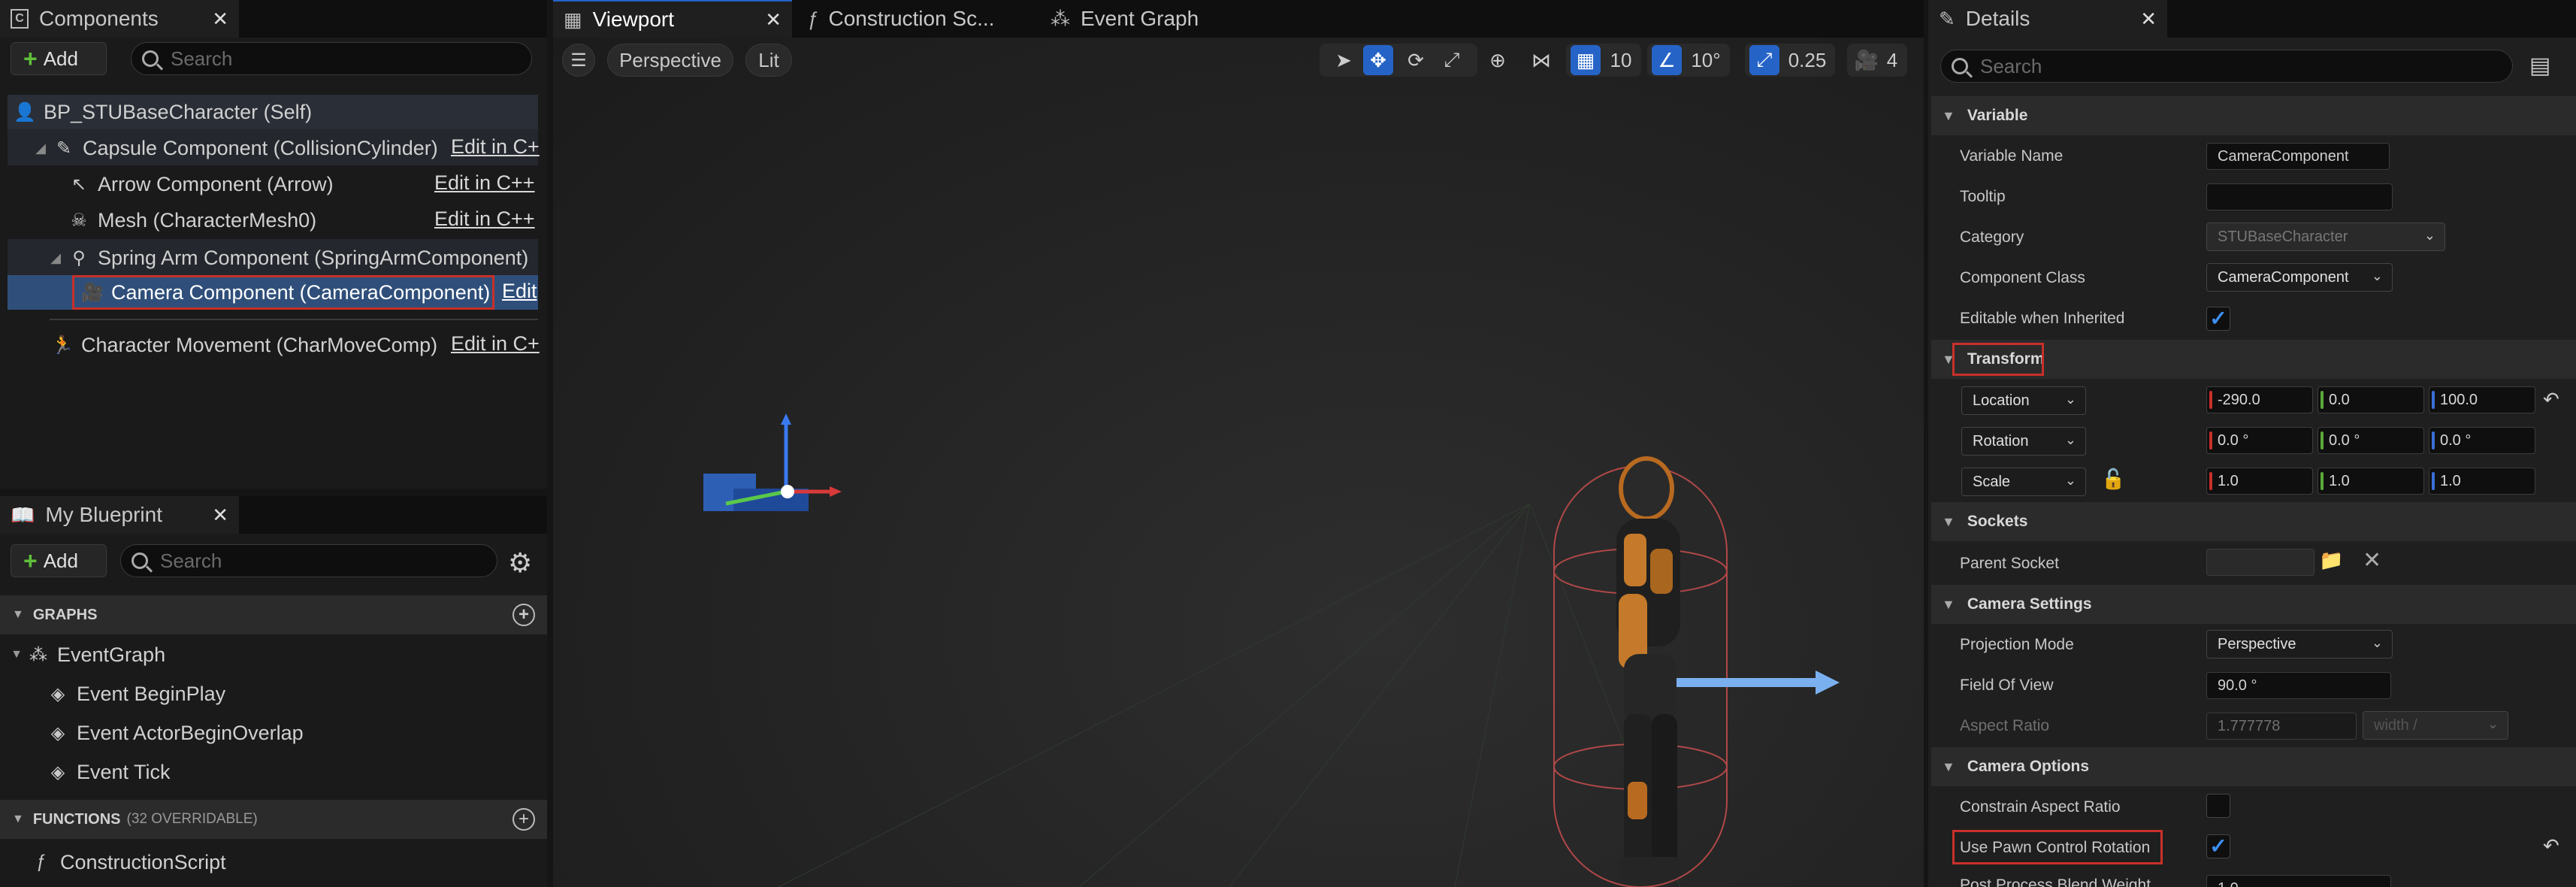  What do you see at coordinates (120, 515) in the screenshot?
I see `tab-my-blueprint: 📖 My Blueprint ✕` at bounding box center [120, 515].